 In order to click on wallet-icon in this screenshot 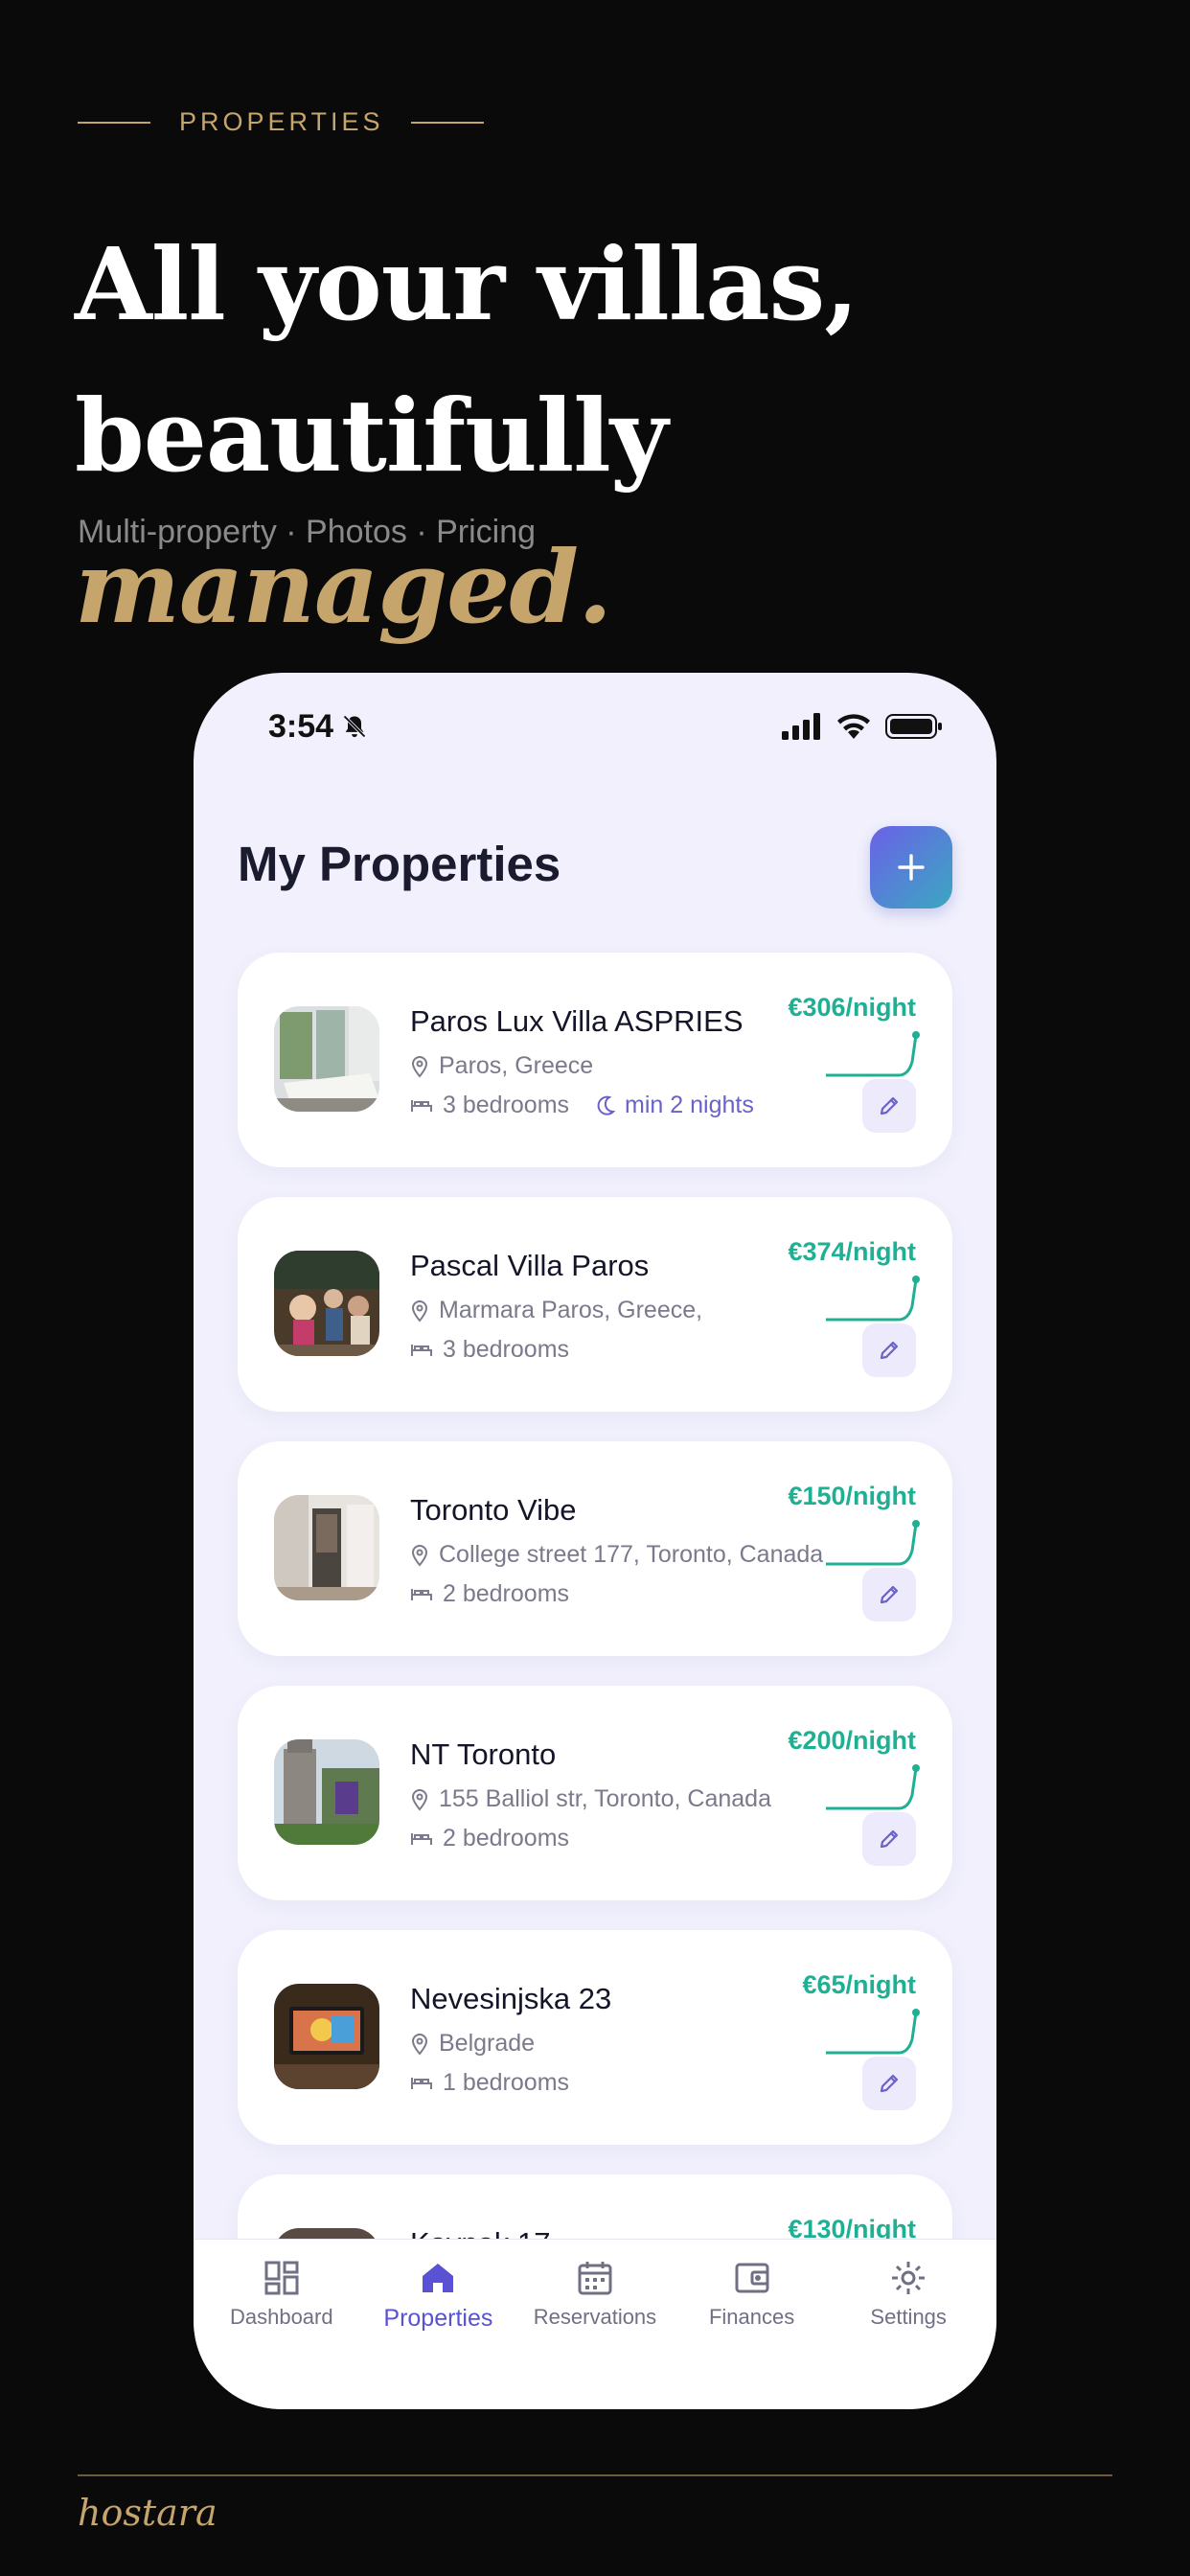, I will do `click(752, 2278)`.